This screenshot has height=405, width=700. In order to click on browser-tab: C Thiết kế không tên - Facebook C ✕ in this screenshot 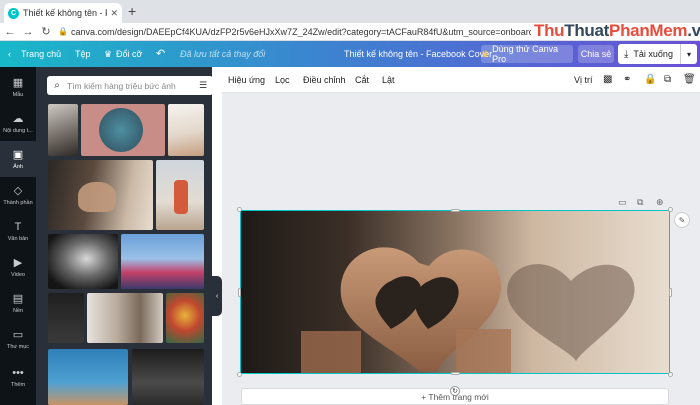, I will do `click(63, 13)`.